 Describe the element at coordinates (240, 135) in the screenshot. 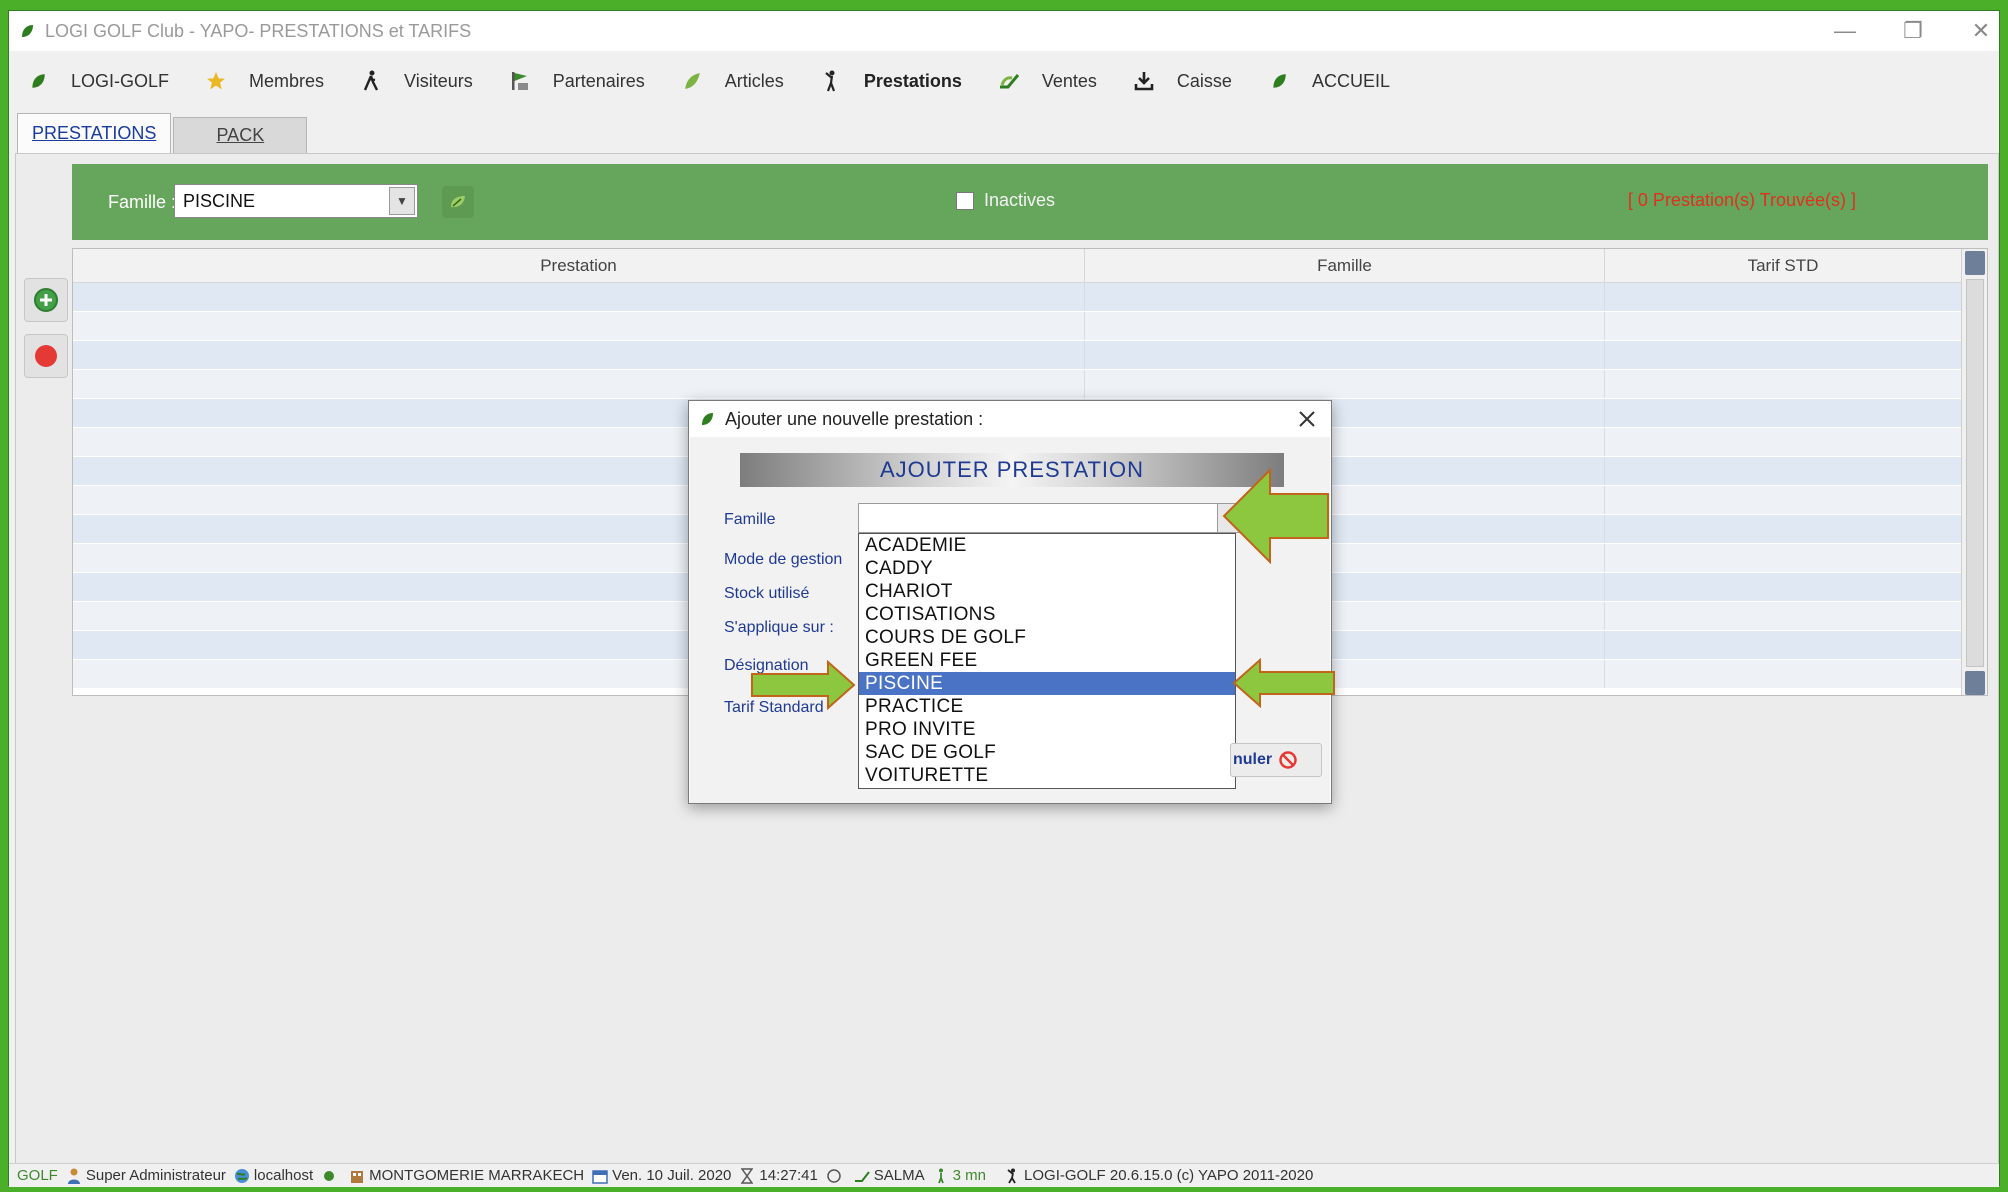

I see `tab-pack: PACK` at that location.